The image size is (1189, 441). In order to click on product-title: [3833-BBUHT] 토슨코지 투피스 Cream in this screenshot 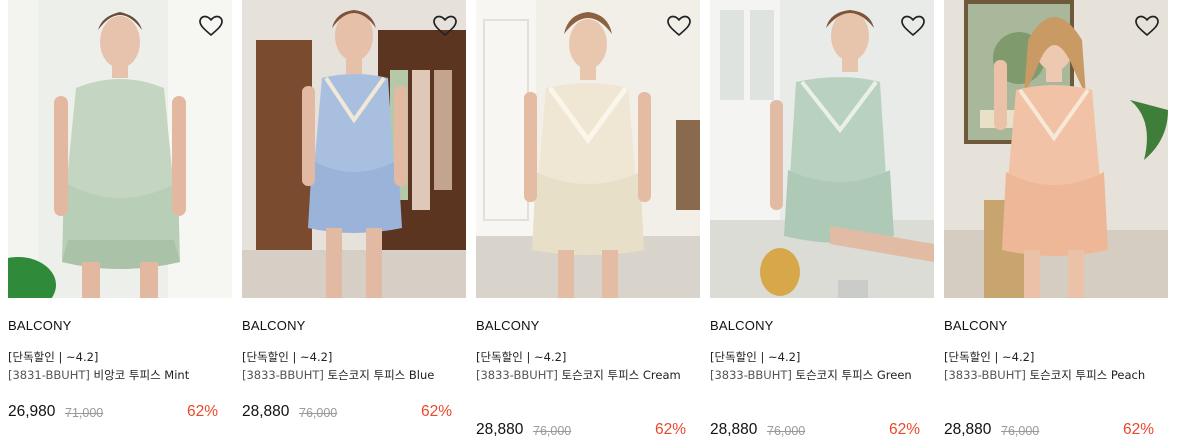, I will do `click(587, 375)`.